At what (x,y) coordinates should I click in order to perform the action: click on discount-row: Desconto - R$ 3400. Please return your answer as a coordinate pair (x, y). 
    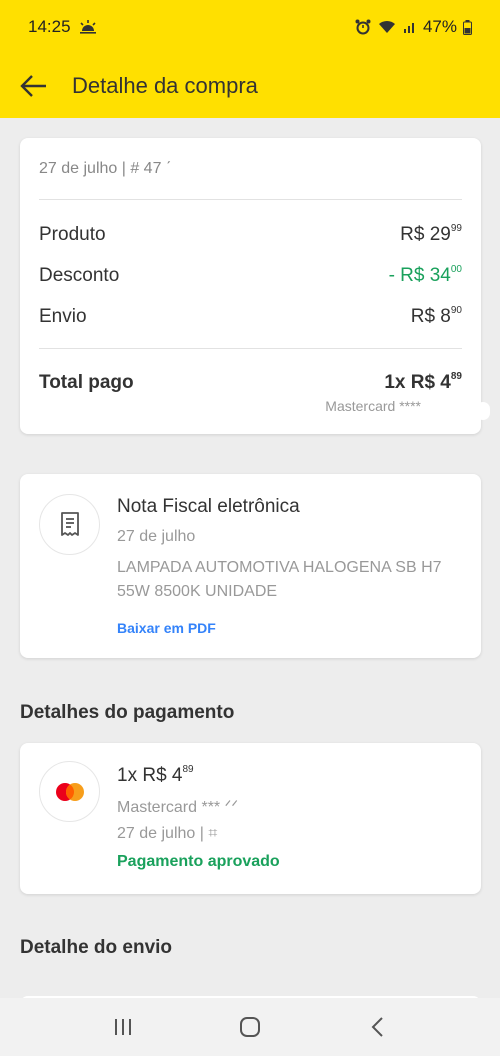
    Looking at the image, I should click on (250, 275).